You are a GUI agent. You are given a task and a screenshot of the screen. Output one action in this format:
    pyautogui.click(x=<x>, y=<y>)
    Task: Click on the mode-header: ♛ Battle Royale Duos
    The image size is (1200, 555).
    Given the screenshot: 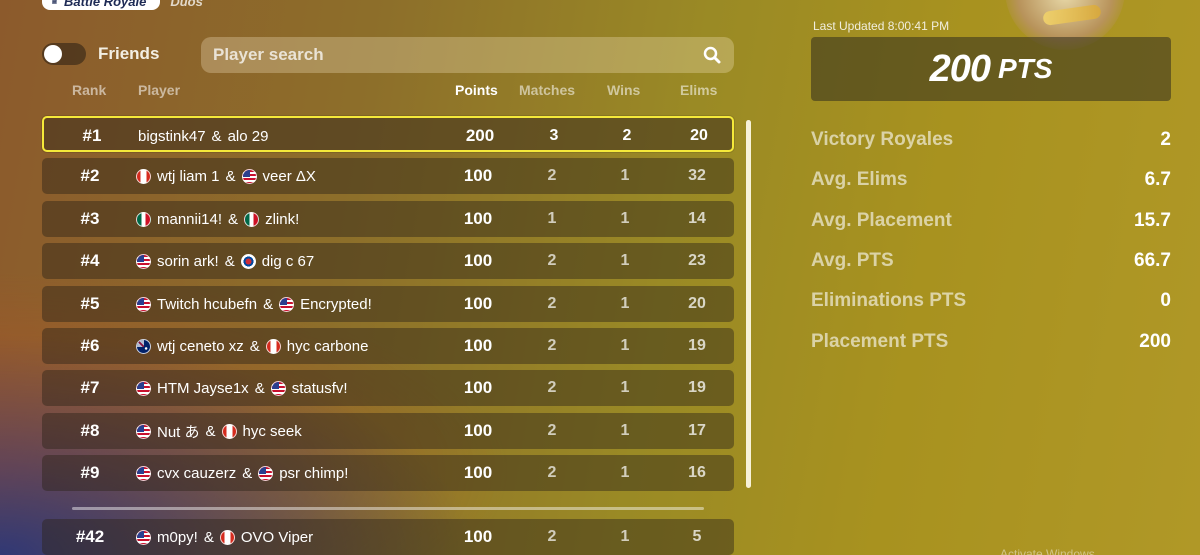 What is the action you would take?
    pyautogui.click(x=122, y=5)
    